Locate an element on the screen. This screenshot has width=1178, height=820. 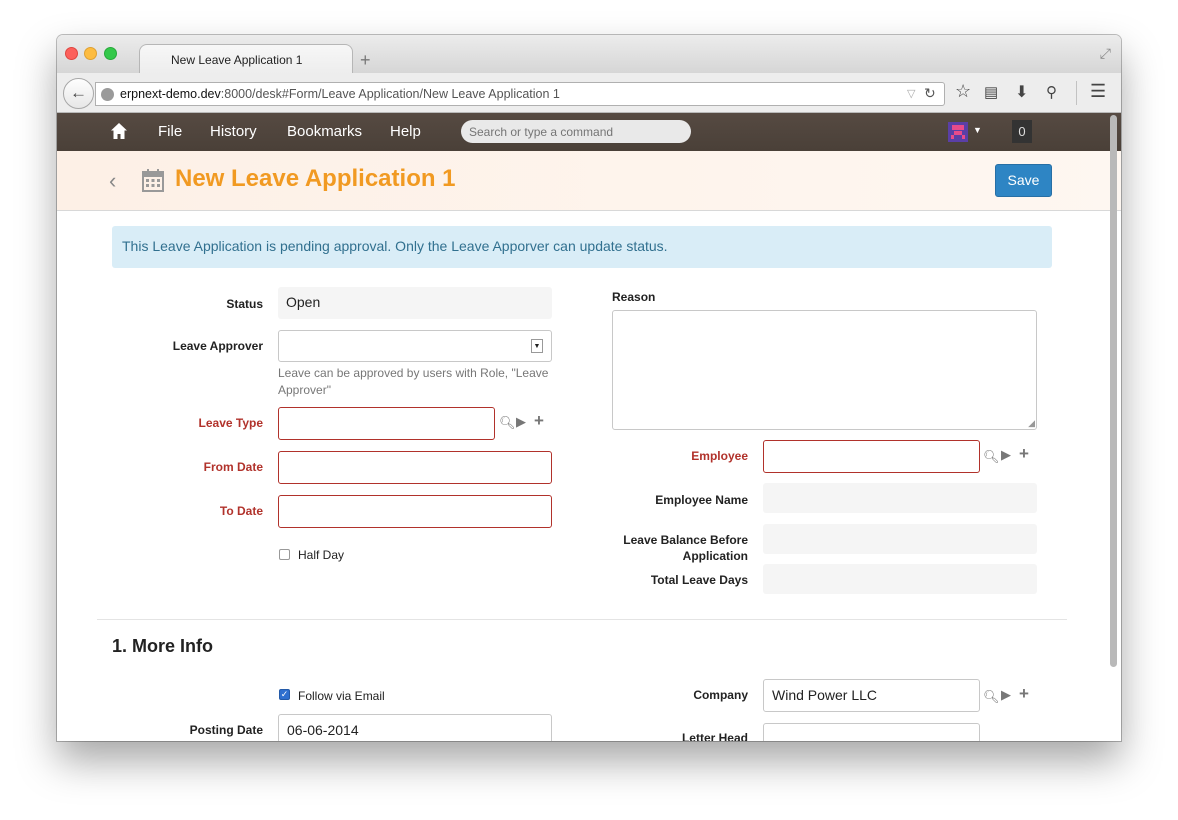
globe-icon is located at coordinates (107, 94).